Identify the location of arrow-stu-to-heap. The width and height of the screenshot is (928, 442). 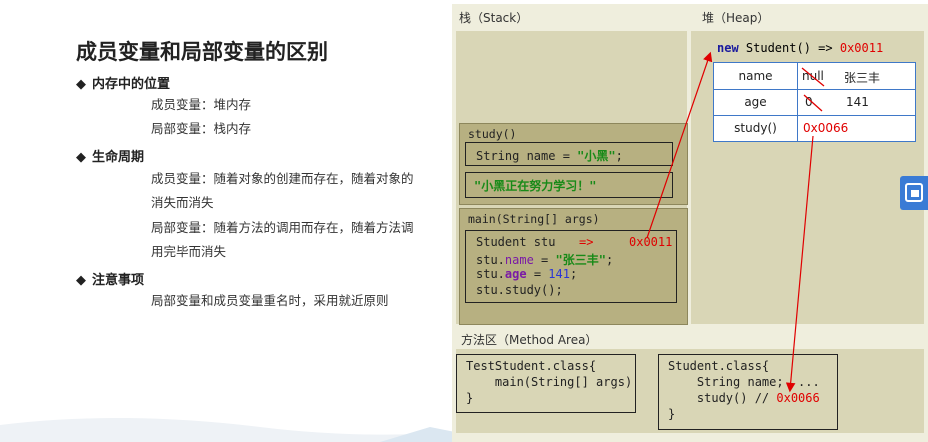
(679, 145).